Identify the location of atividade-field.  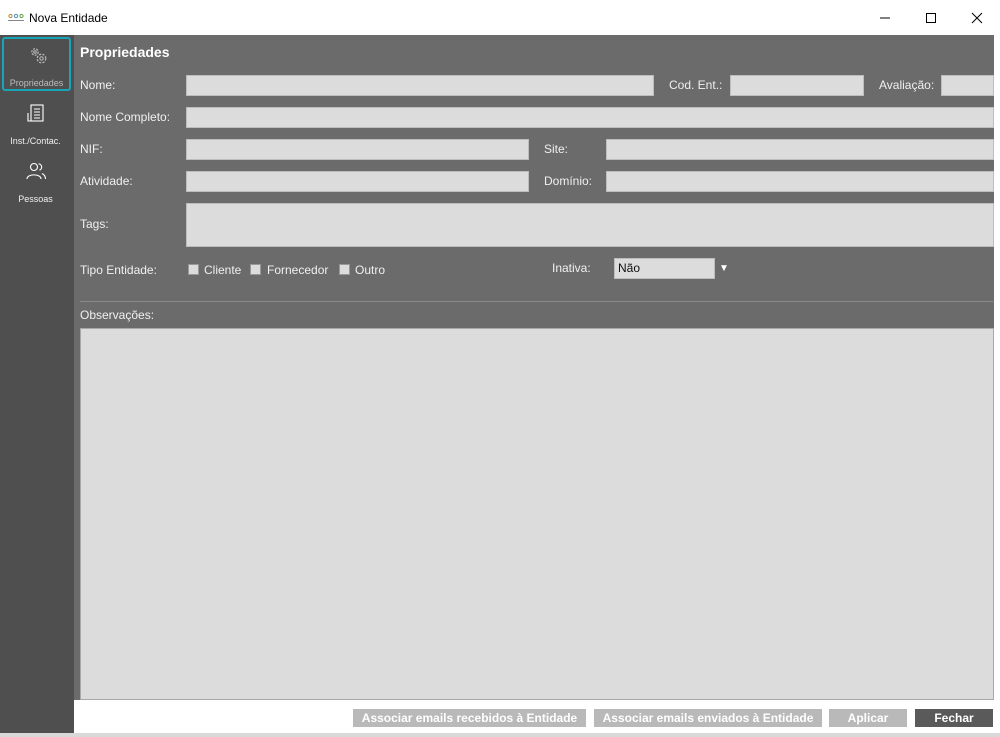
(357, 181).